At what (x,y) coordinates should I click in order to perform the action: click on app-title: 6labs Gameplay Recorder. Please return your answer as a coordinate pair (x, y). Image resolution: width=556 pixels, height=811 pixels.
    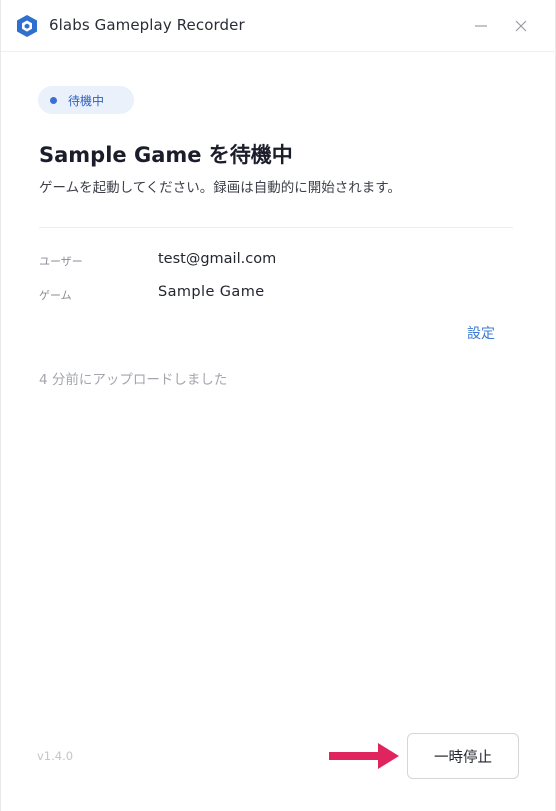
    Looking at the image, I should click on (147, 25).